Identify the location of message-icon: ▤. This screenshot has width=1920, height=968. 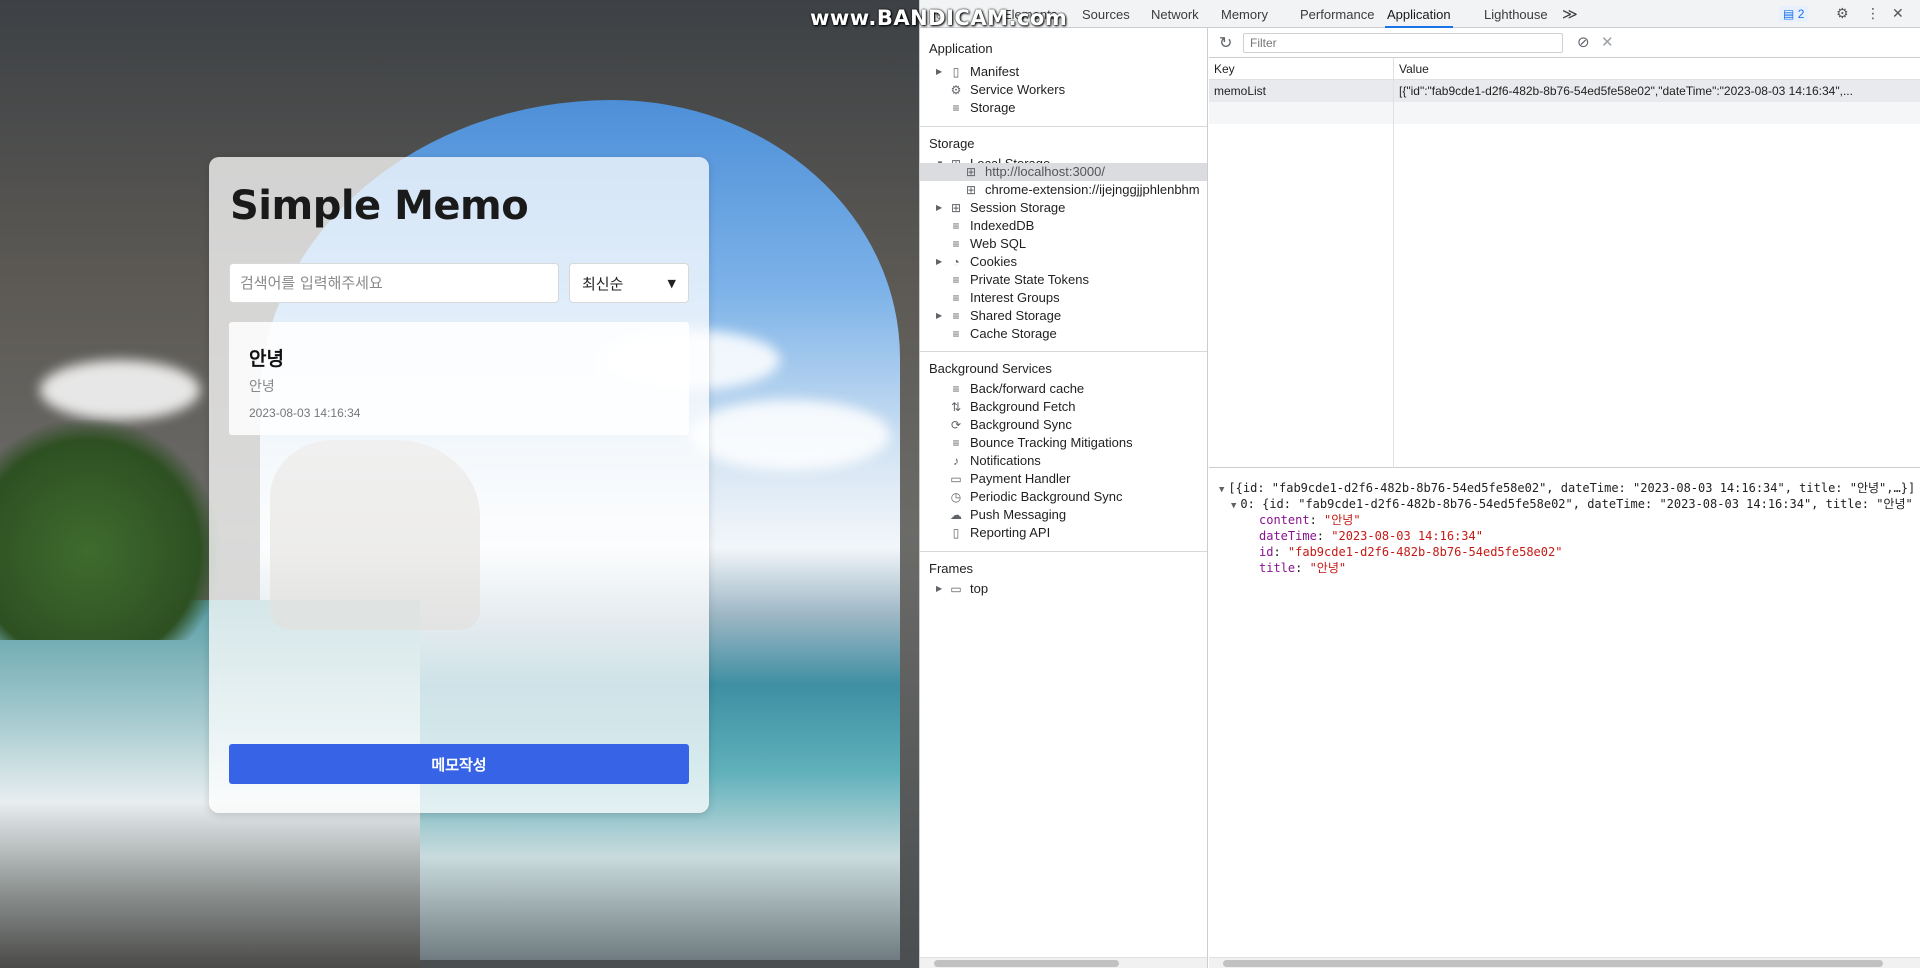
(1789, 14).